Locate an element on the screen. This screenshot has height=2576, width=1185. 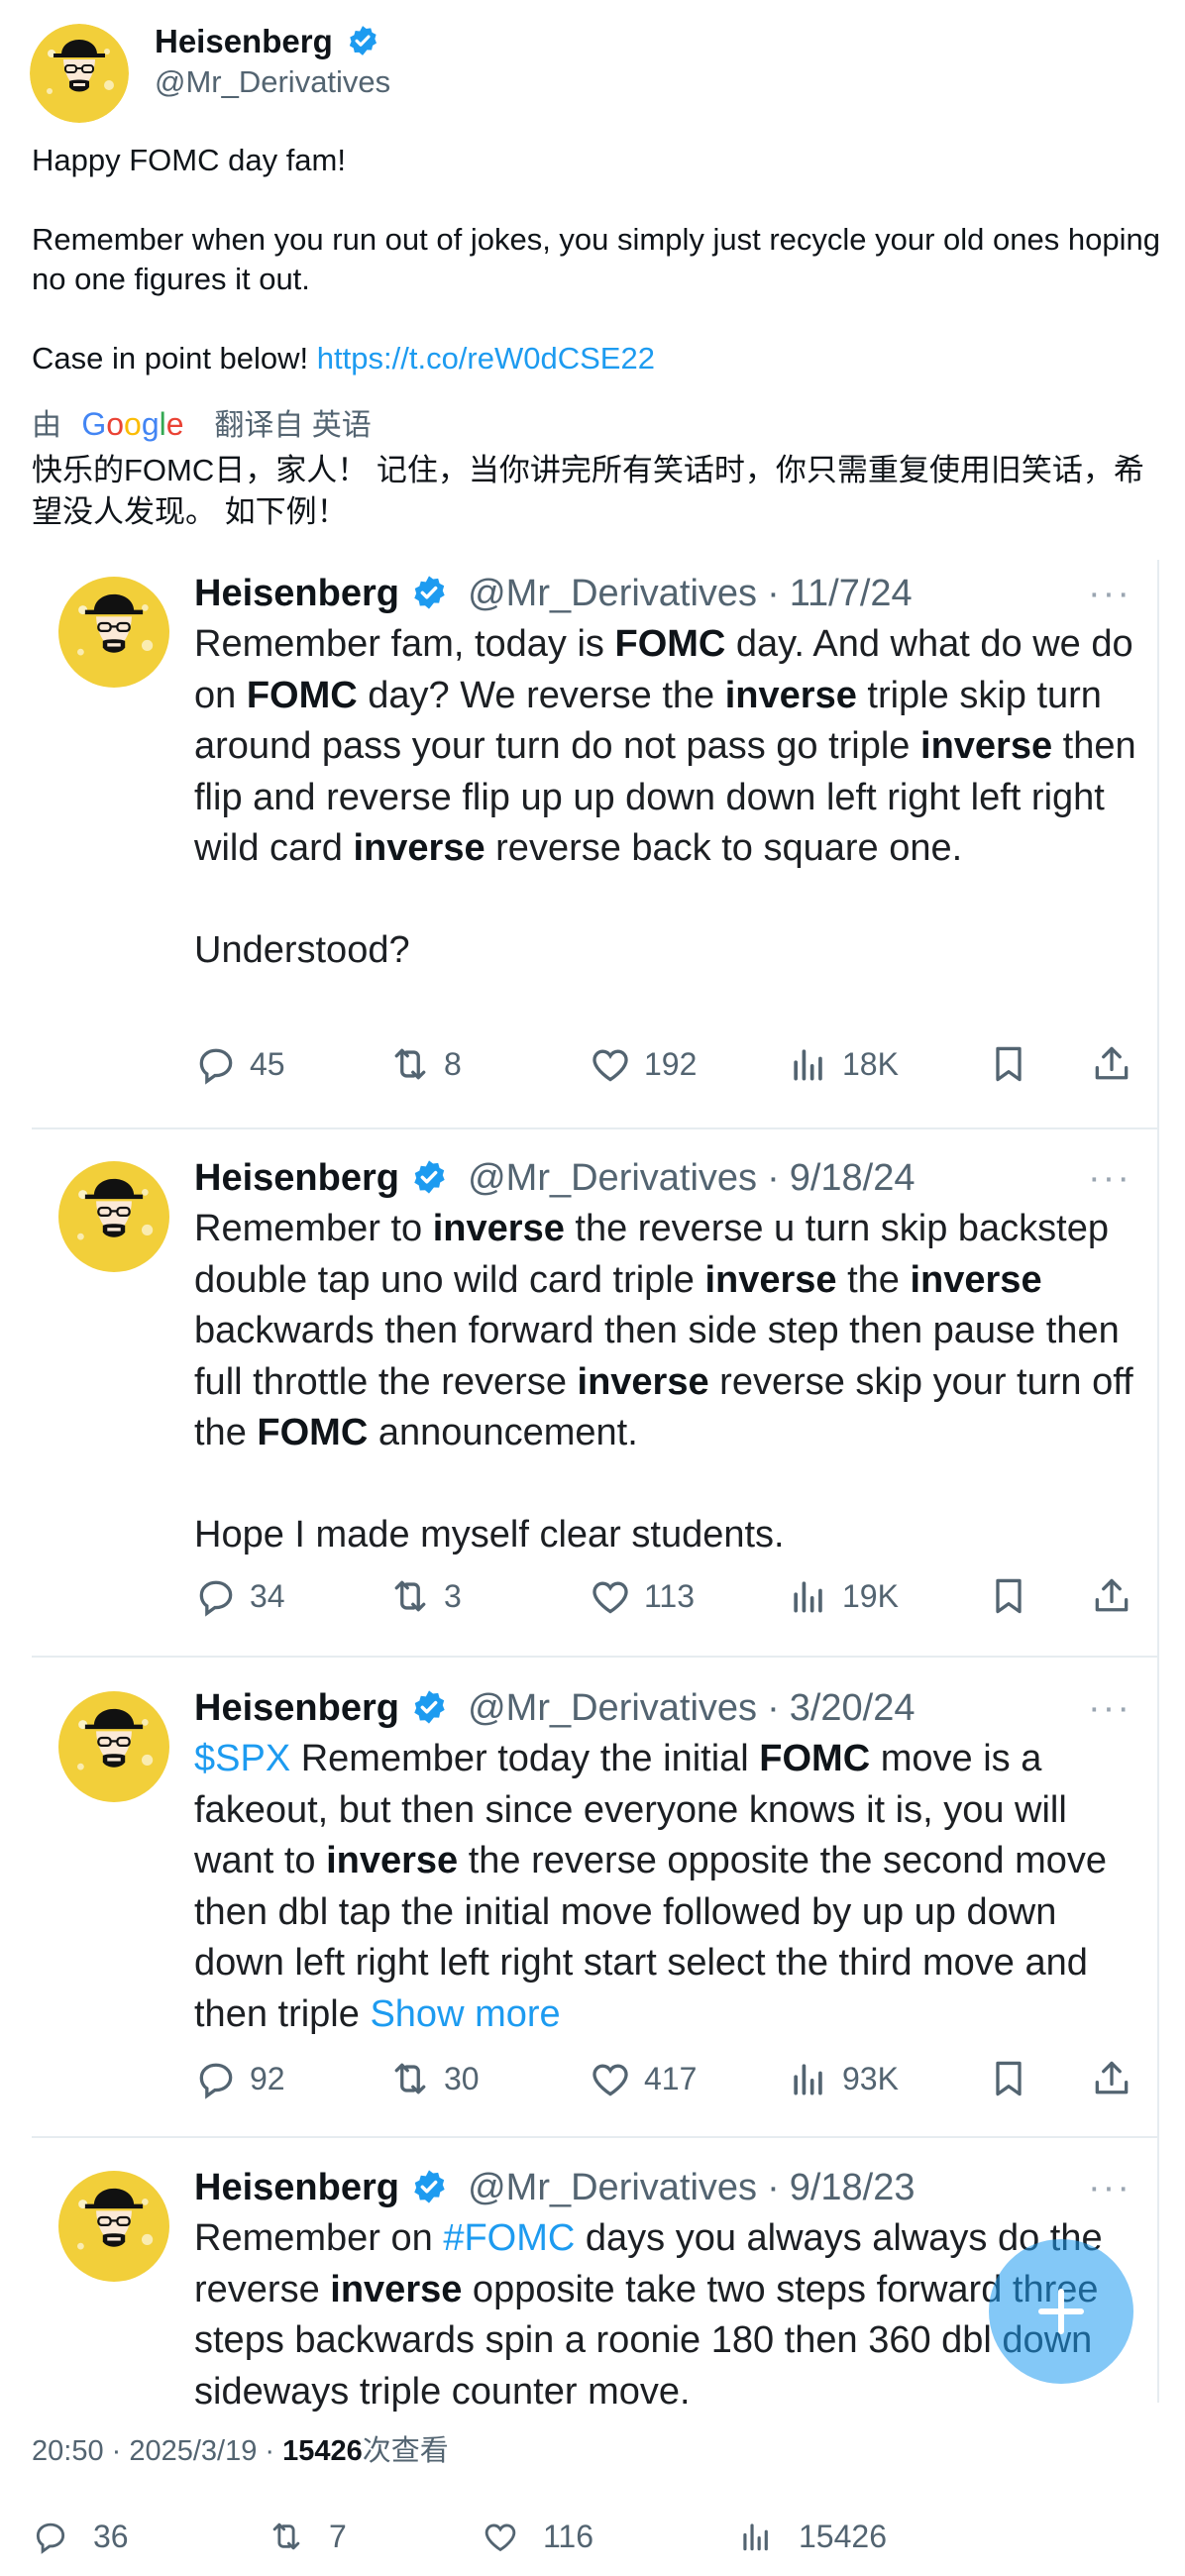
tweet-line-1: Happy FOMC day fam! is located at coordinates (189, 160).